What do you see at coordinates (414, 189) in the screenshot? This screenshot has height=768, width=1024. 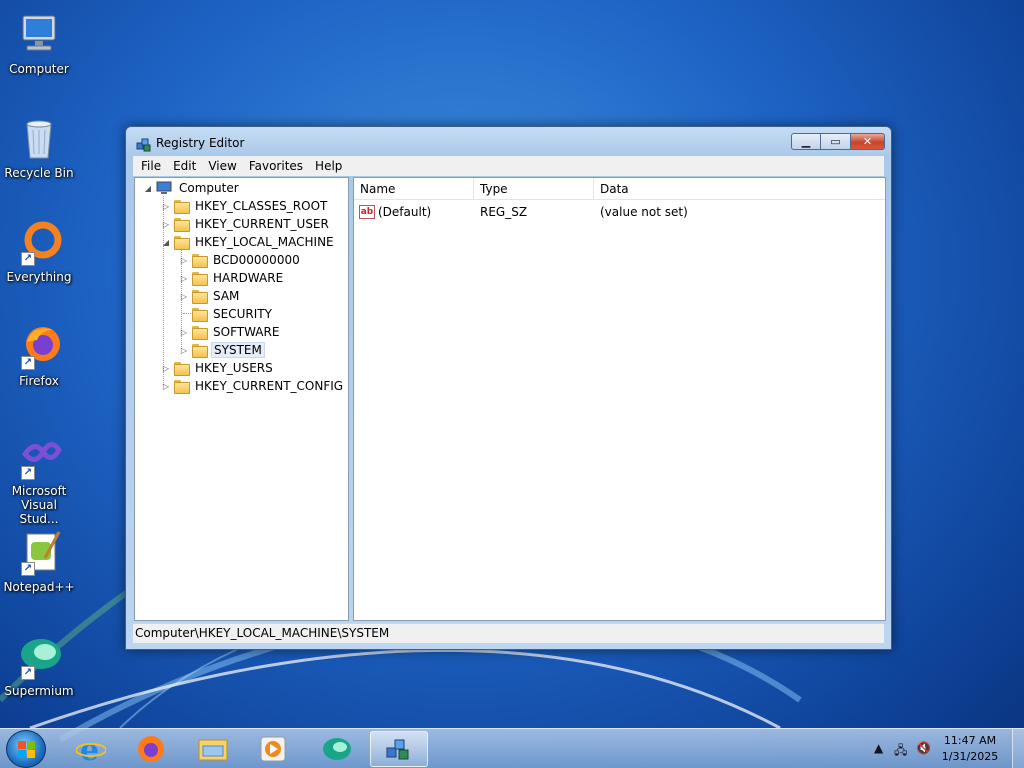 I see `column-header-name: Name` at bounding box center [414, 189].